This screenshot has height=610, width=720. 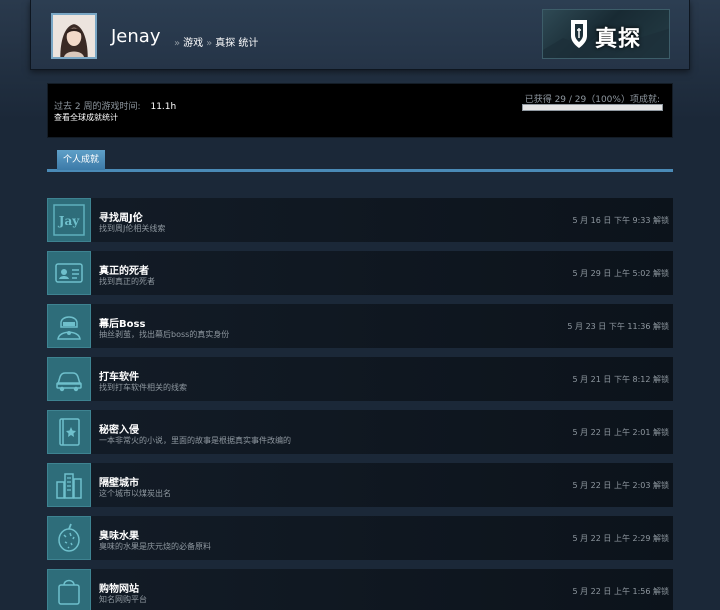 I want to click on achievement-unlock-date: 5 月 16 日 下午 9:33 解锁, so click(x=621, y=220).